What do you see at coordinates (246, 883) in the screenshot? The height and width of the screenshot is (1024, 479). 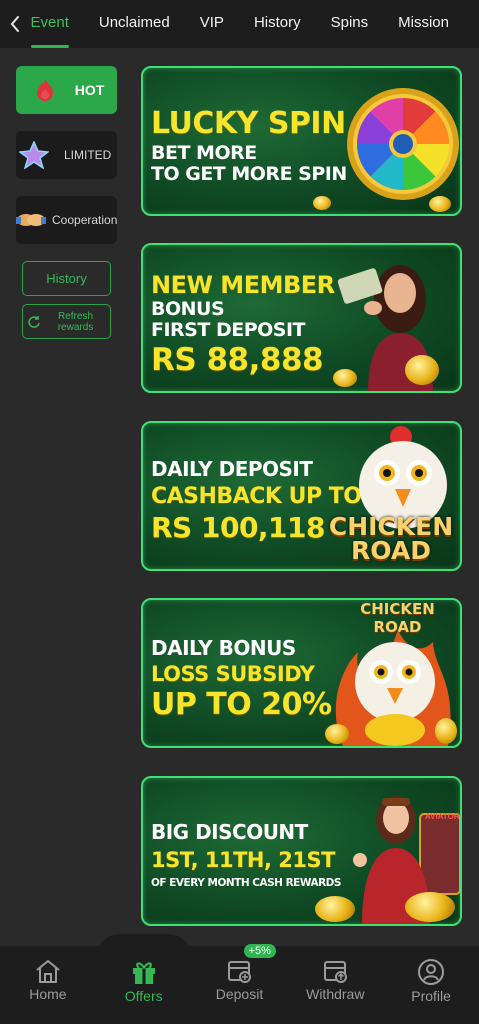 I see `banner-caption: OF EVERY MONTH CASH REWARDS` at bounding box center [246, 883].